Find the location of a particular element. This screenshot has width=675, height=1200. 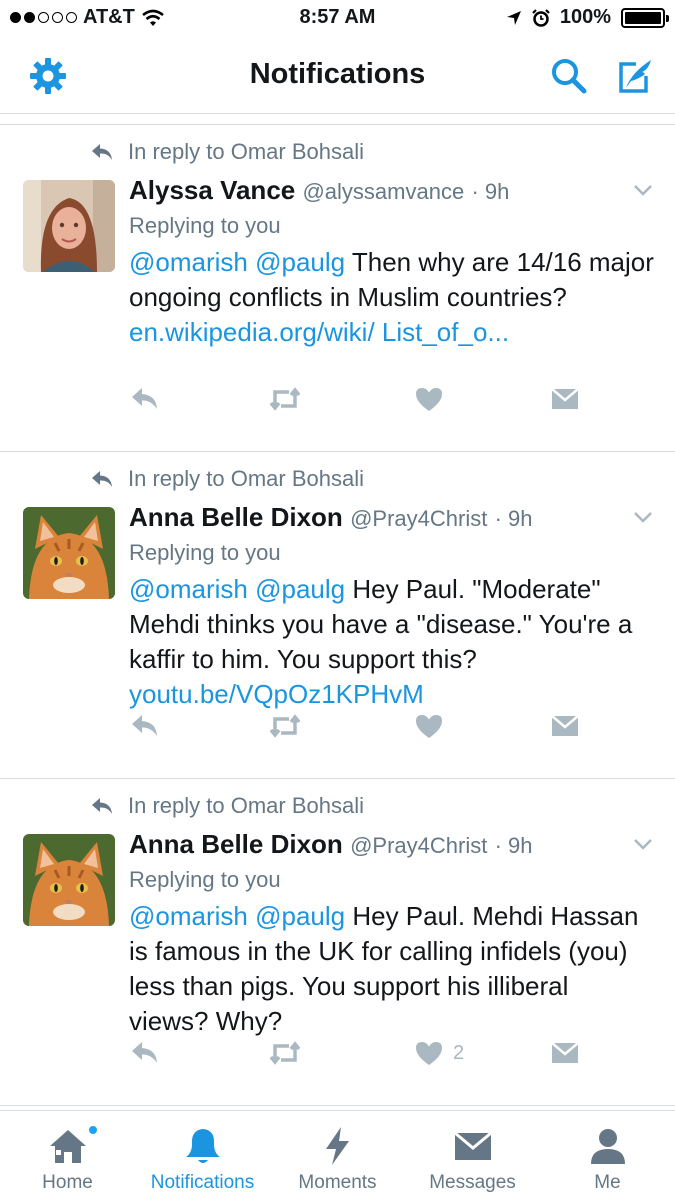

tab-home: Home is located at coordinates (67, 1155).